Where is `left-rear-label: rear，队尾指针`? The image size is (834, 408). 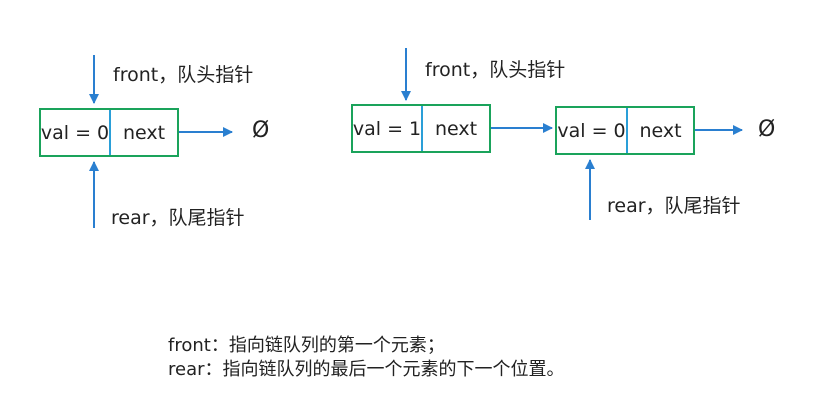
left-rear-label: rear，队尾指针 is located at coordinates (178, 218).